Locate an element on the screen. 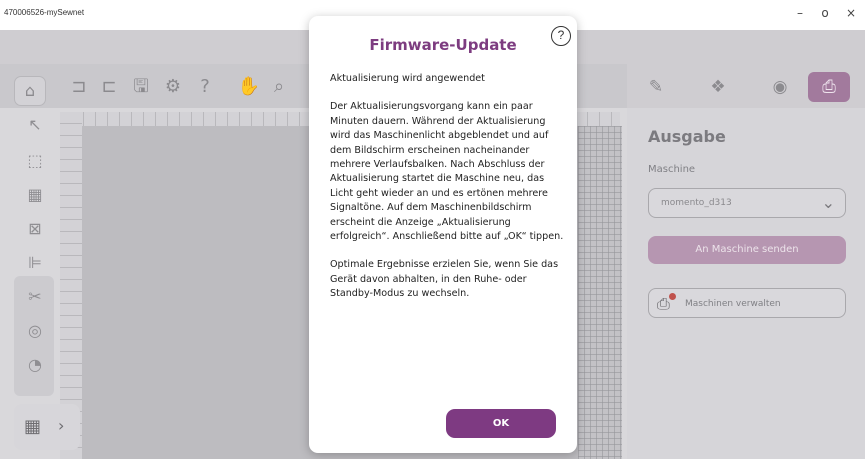 This screenshot has height=459, width=865. undo-icon: ⊐ is located at coordinates (79, 87).